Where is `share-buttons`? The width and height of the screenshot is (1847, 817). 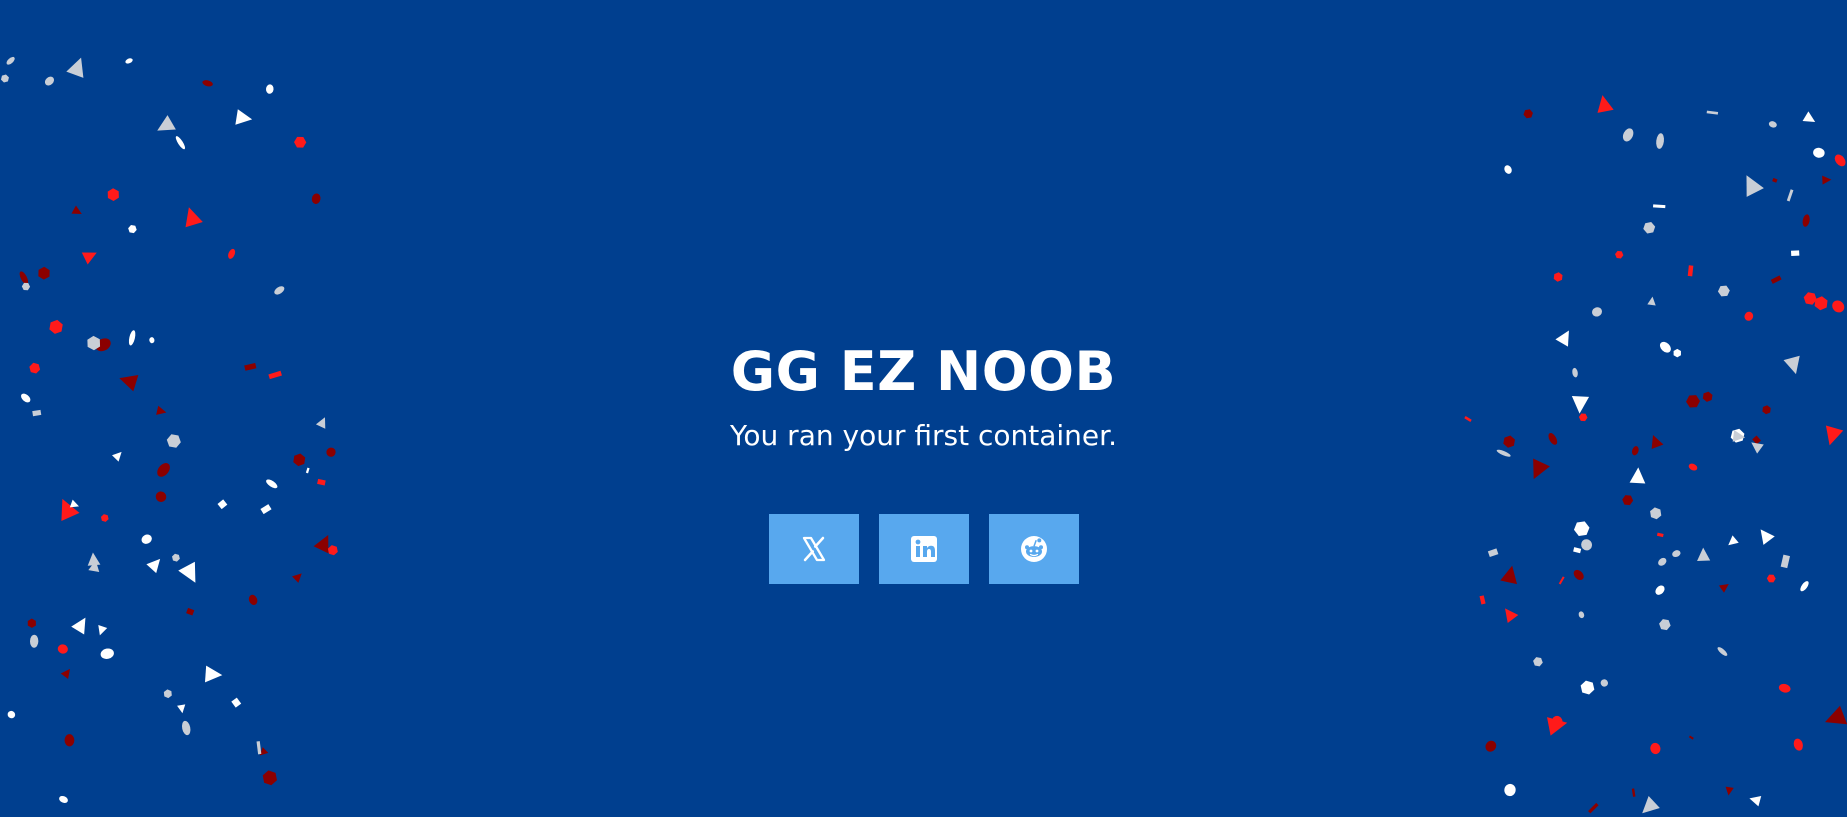
share-buttons is located at coordinates (923, 548).